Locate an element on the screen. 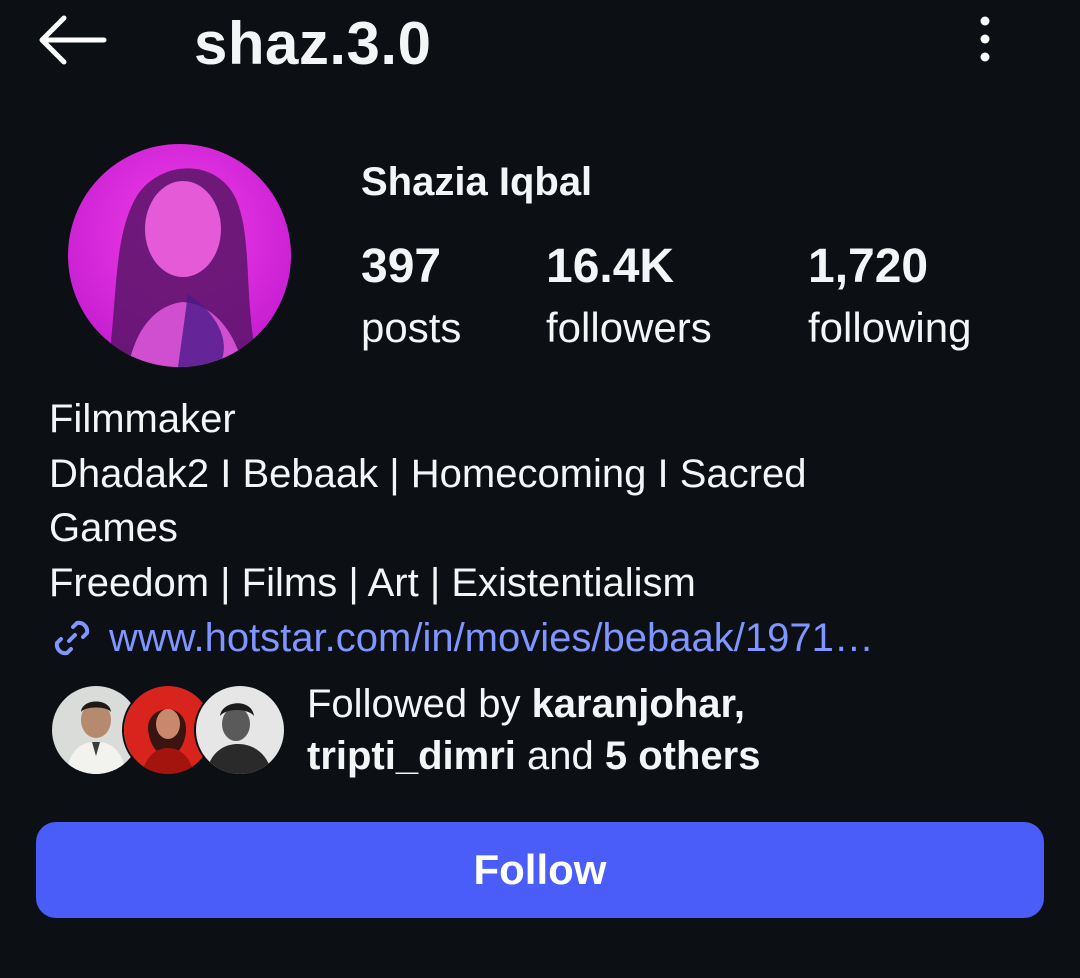 The width and height of the screenshot is (1080, 978). back-button is located at coordinates (72, 40).